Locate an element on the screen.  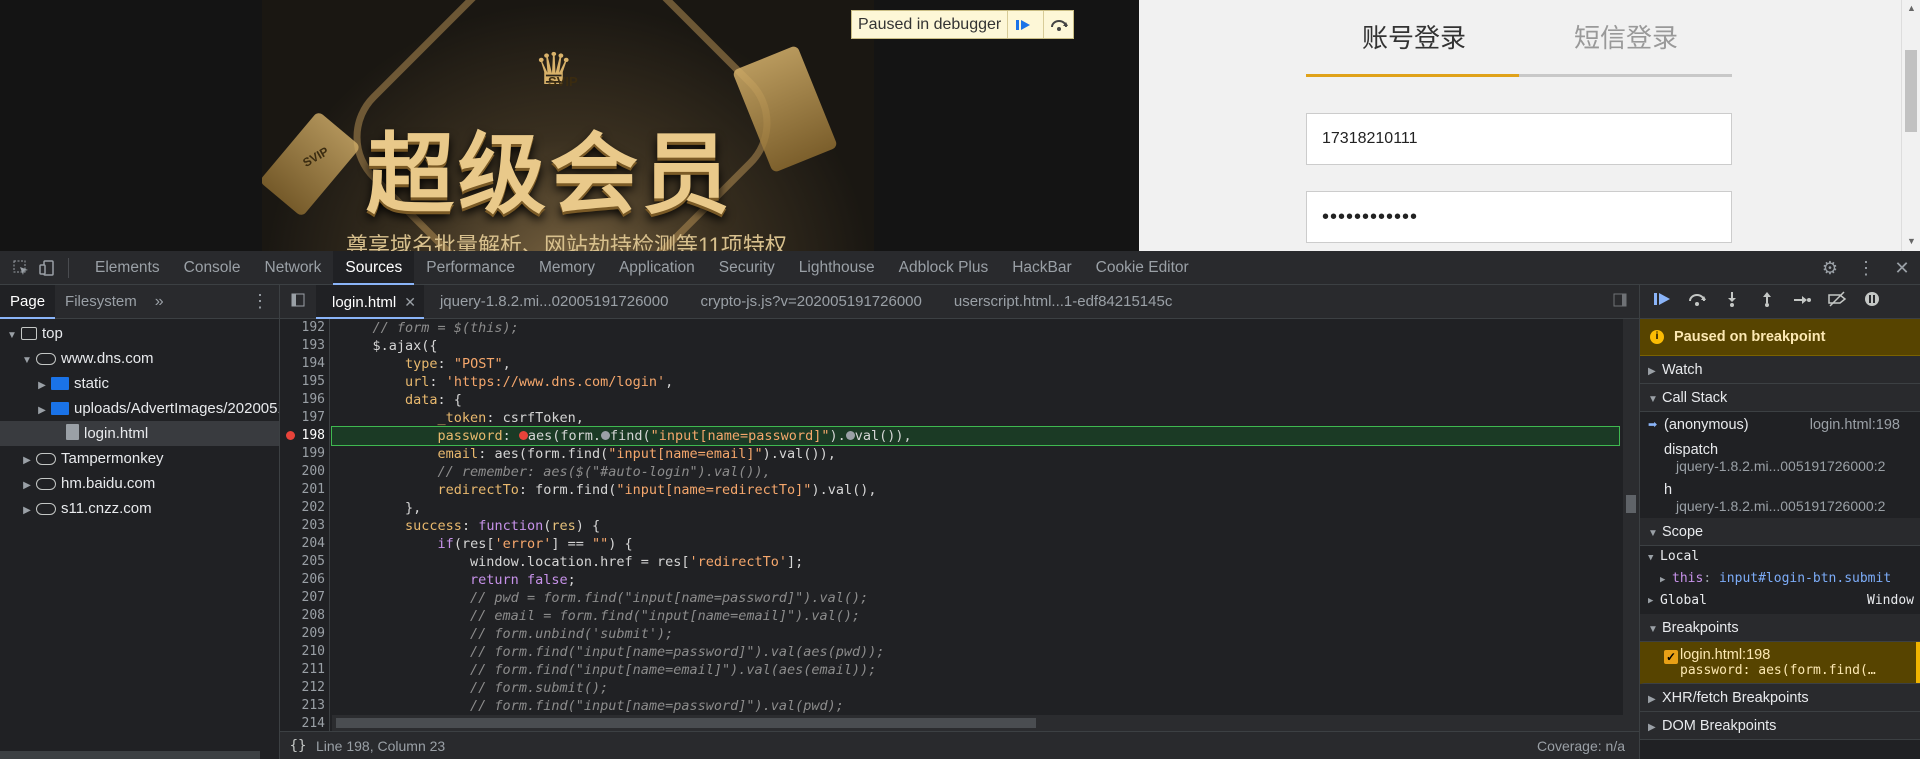
tab-page: Page is located at coordinates (28, 301).